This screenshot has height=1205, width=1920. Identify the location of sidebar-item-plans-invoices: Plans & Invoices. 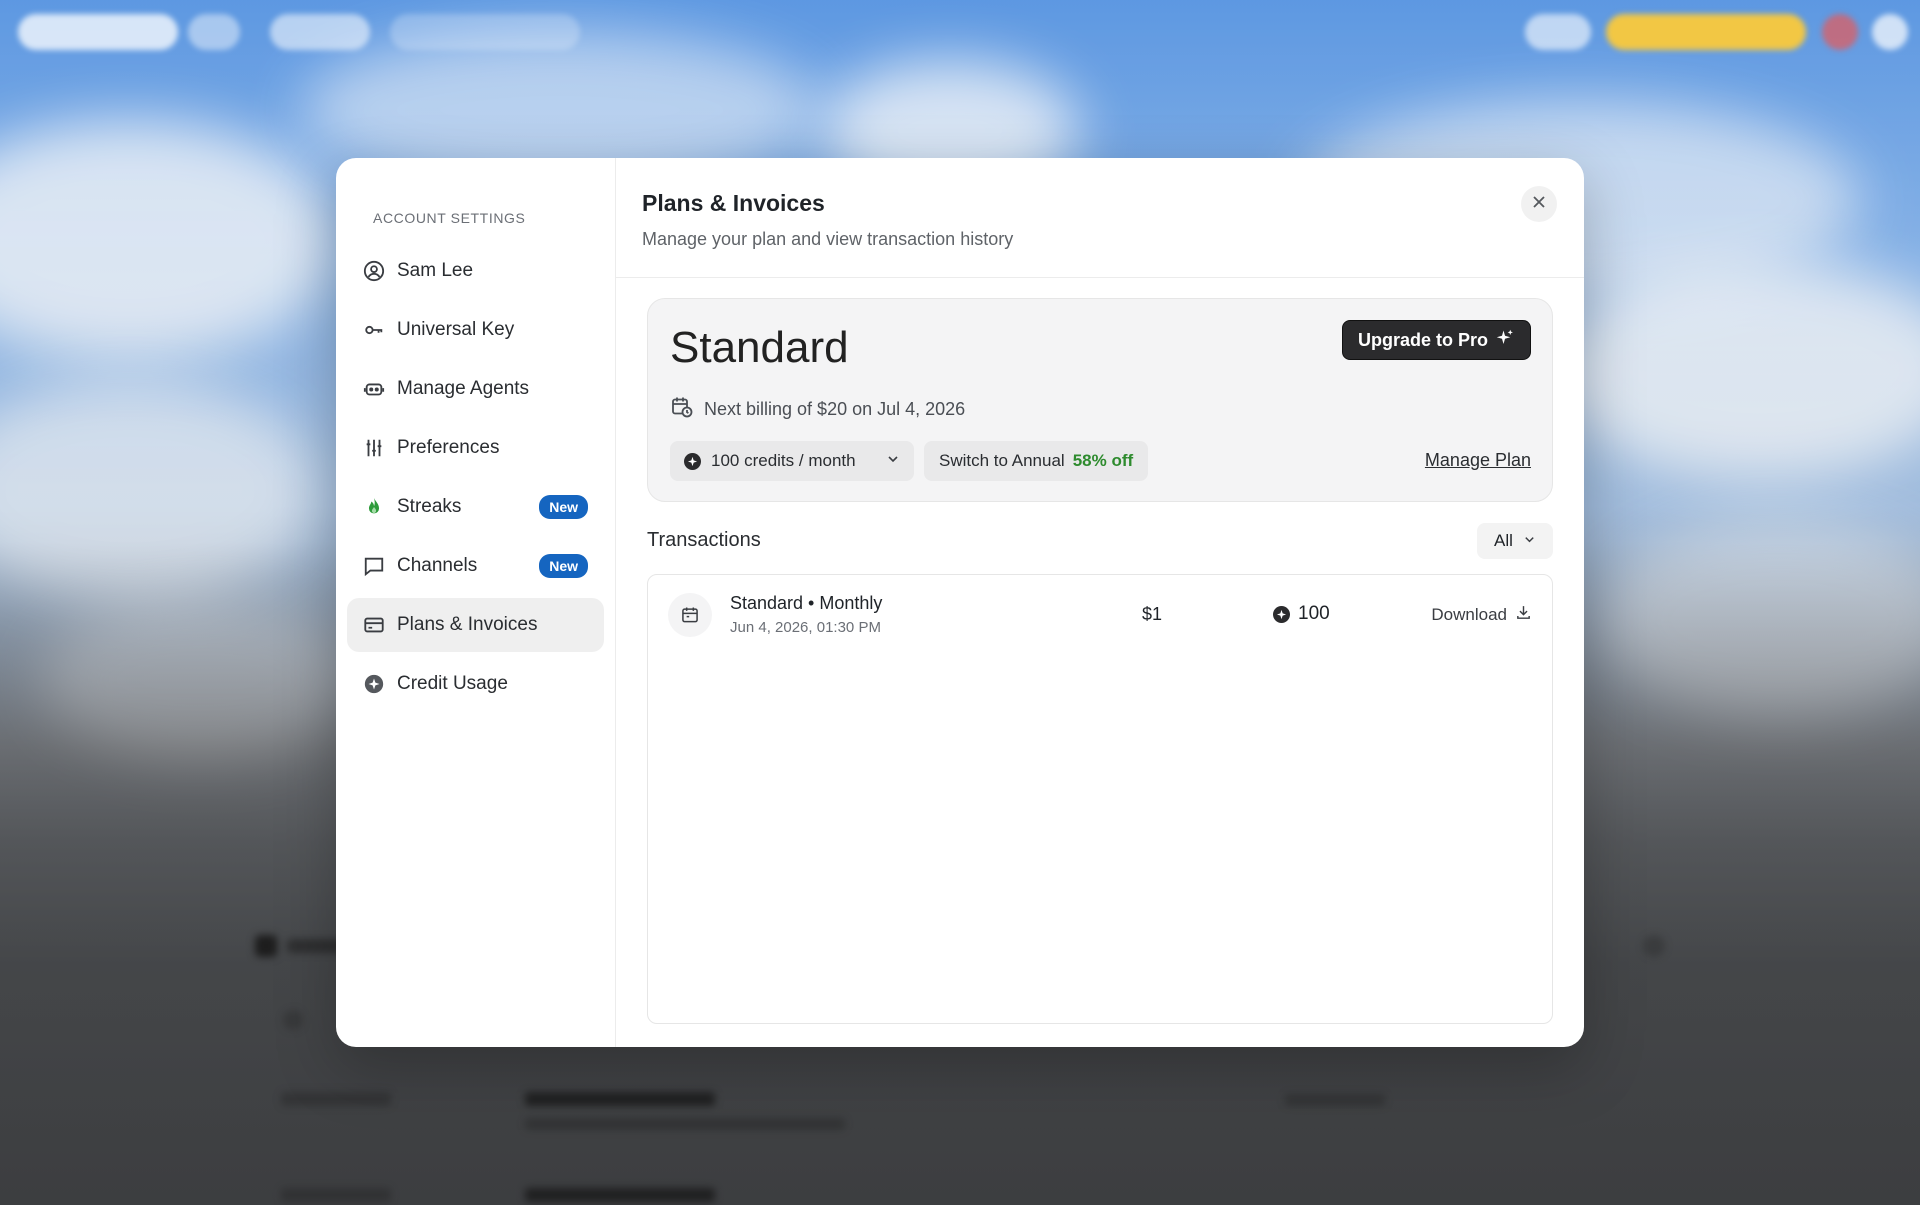
(475, 625).